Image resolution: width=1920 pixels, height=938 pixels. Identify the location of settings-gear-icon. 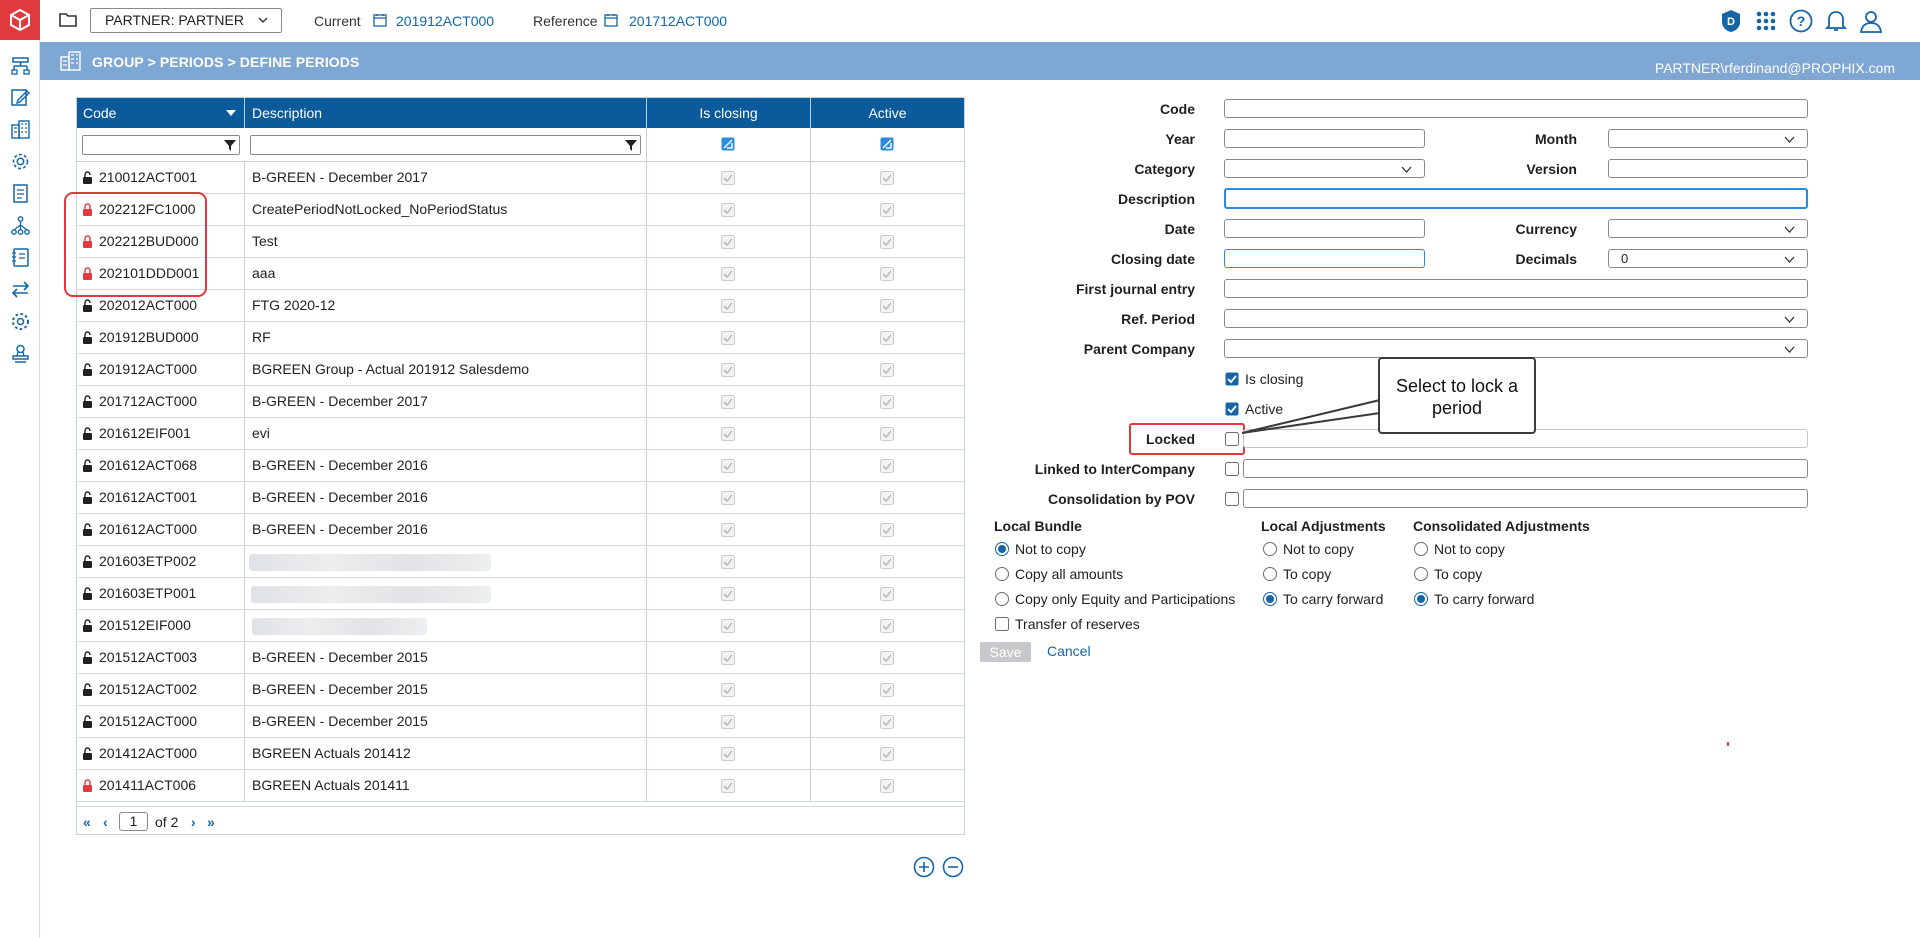
(20, 161).